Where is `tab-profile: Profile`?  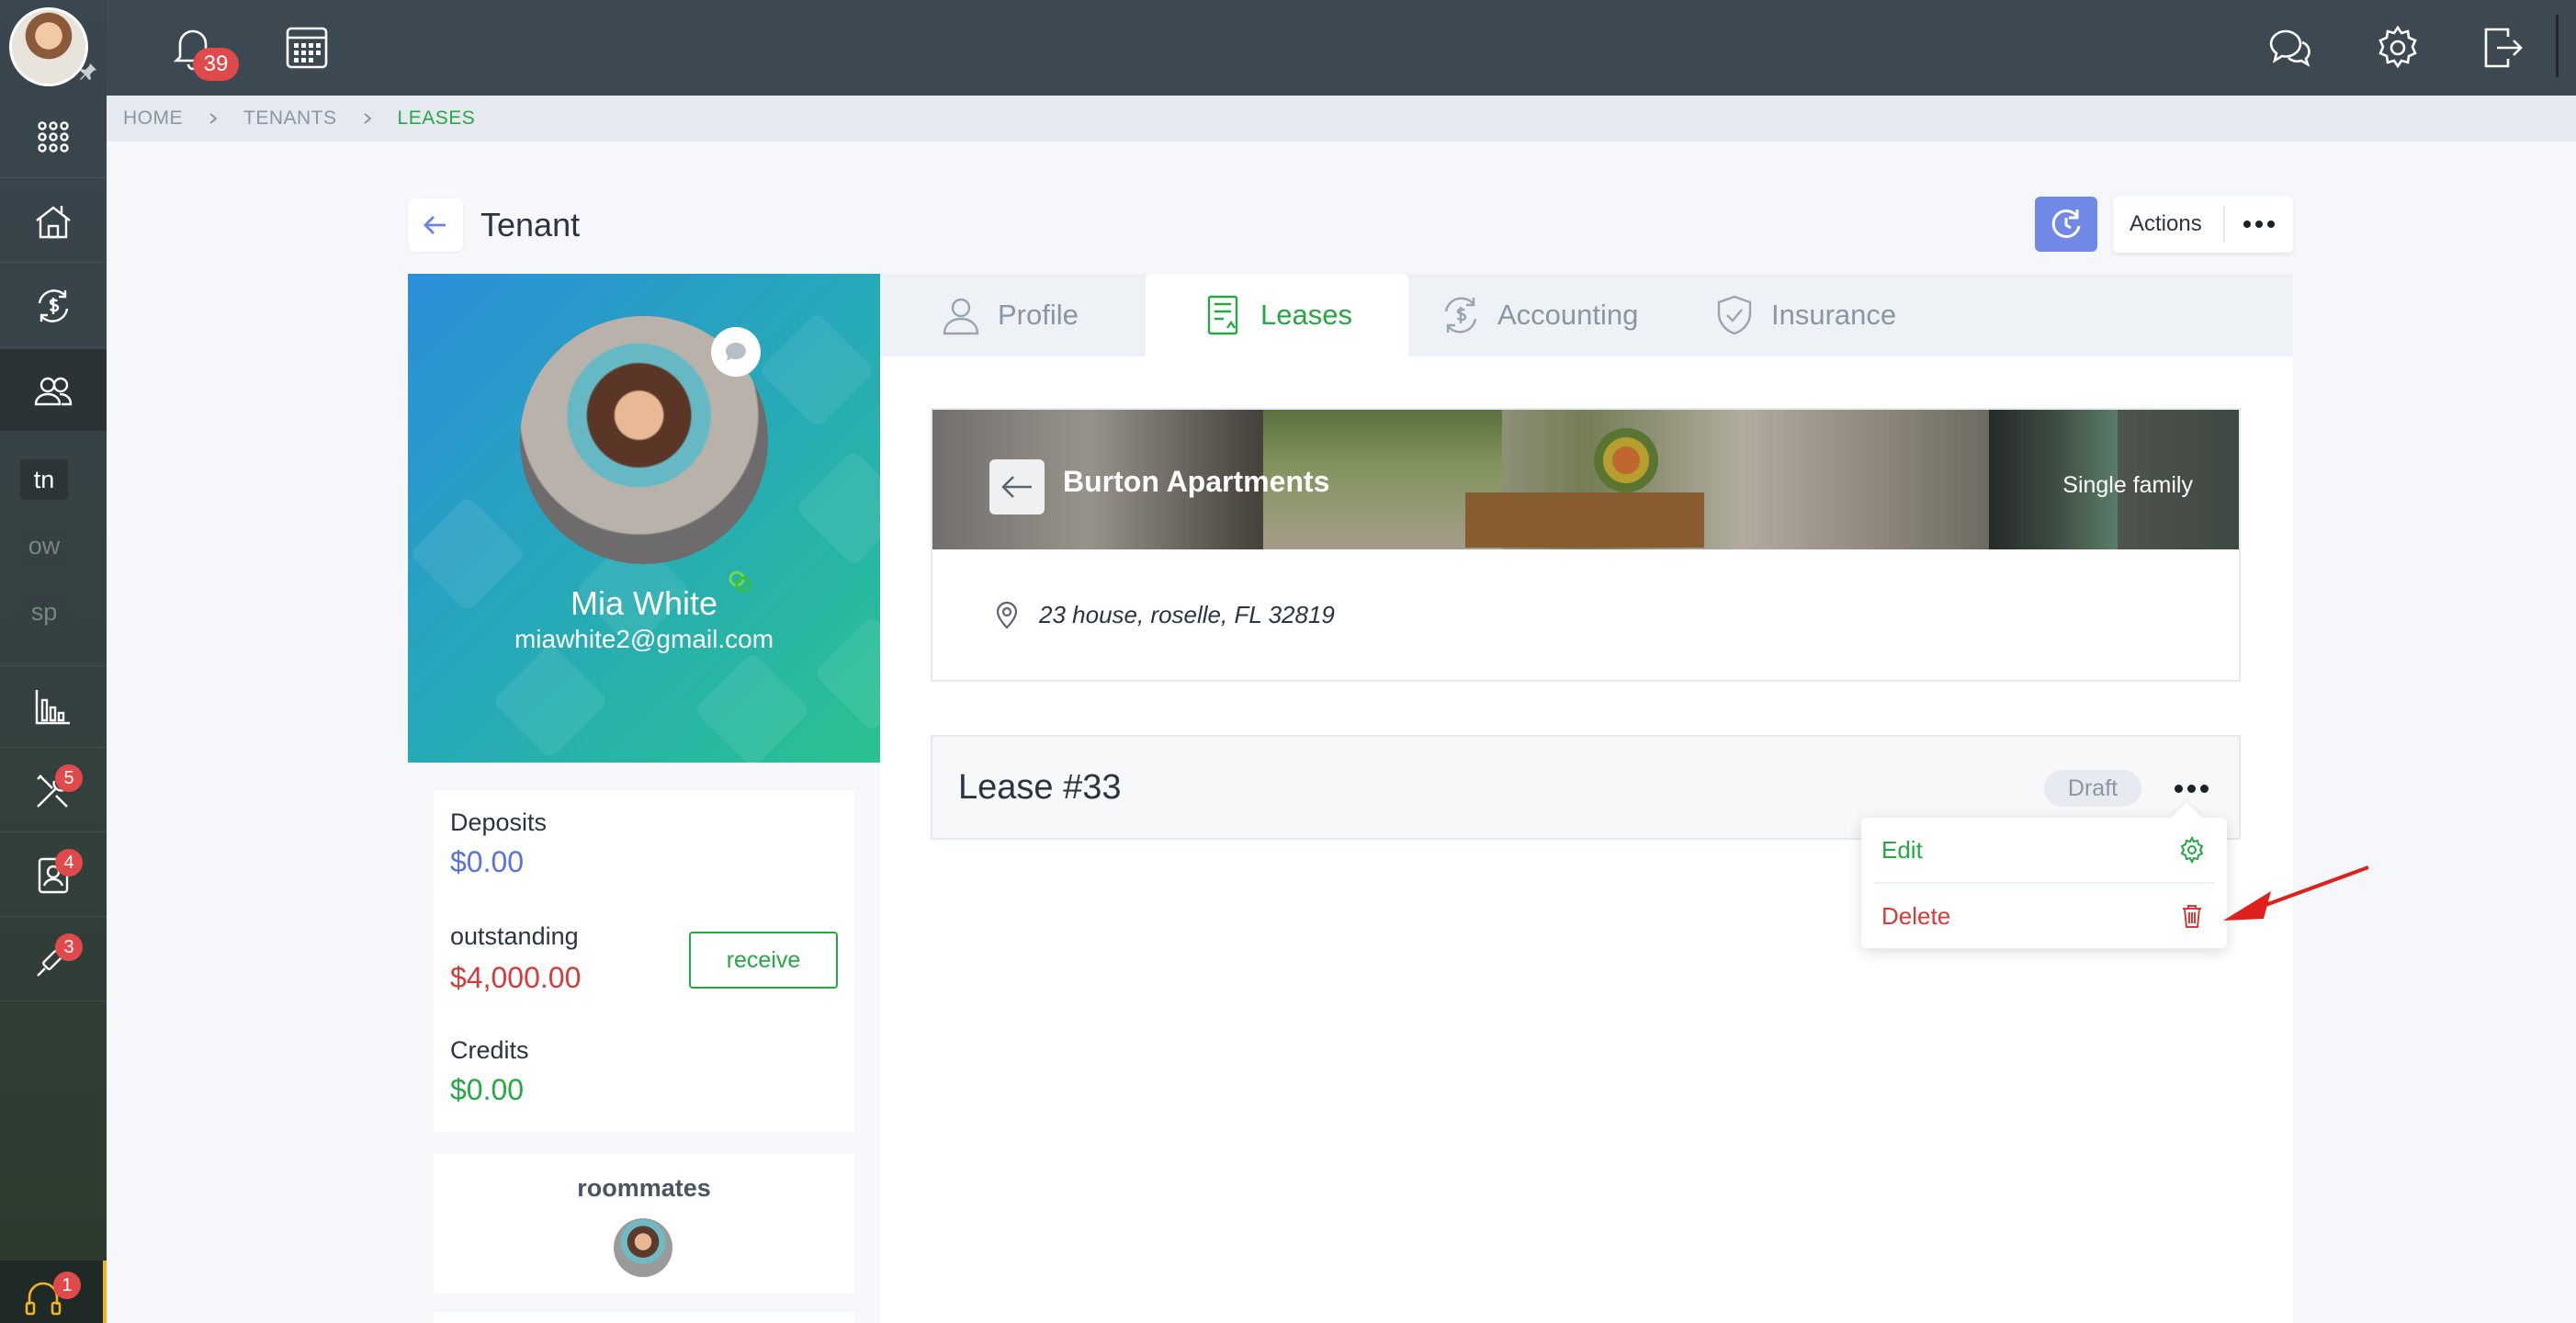
tab-profile: Profile is located at coordinates (1049, 315).